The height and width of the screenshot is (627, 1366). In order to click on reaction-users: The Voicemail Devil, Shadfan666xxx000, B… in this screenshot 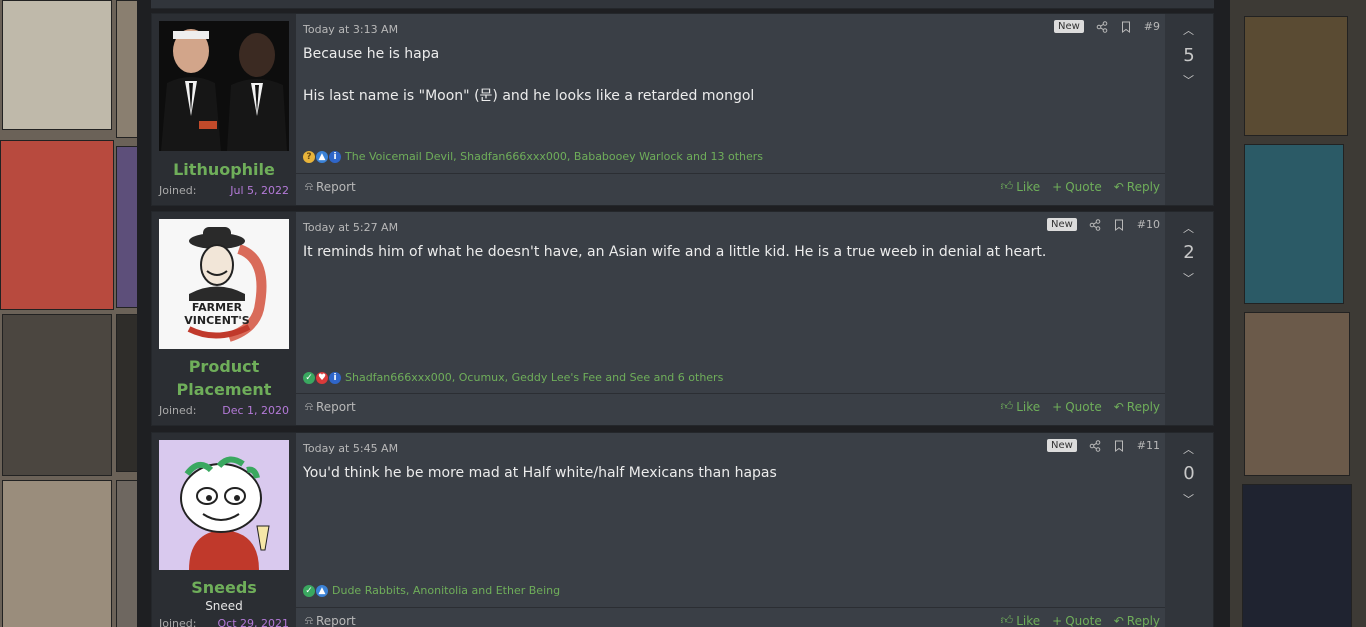, I will do `click(554, 156)`.